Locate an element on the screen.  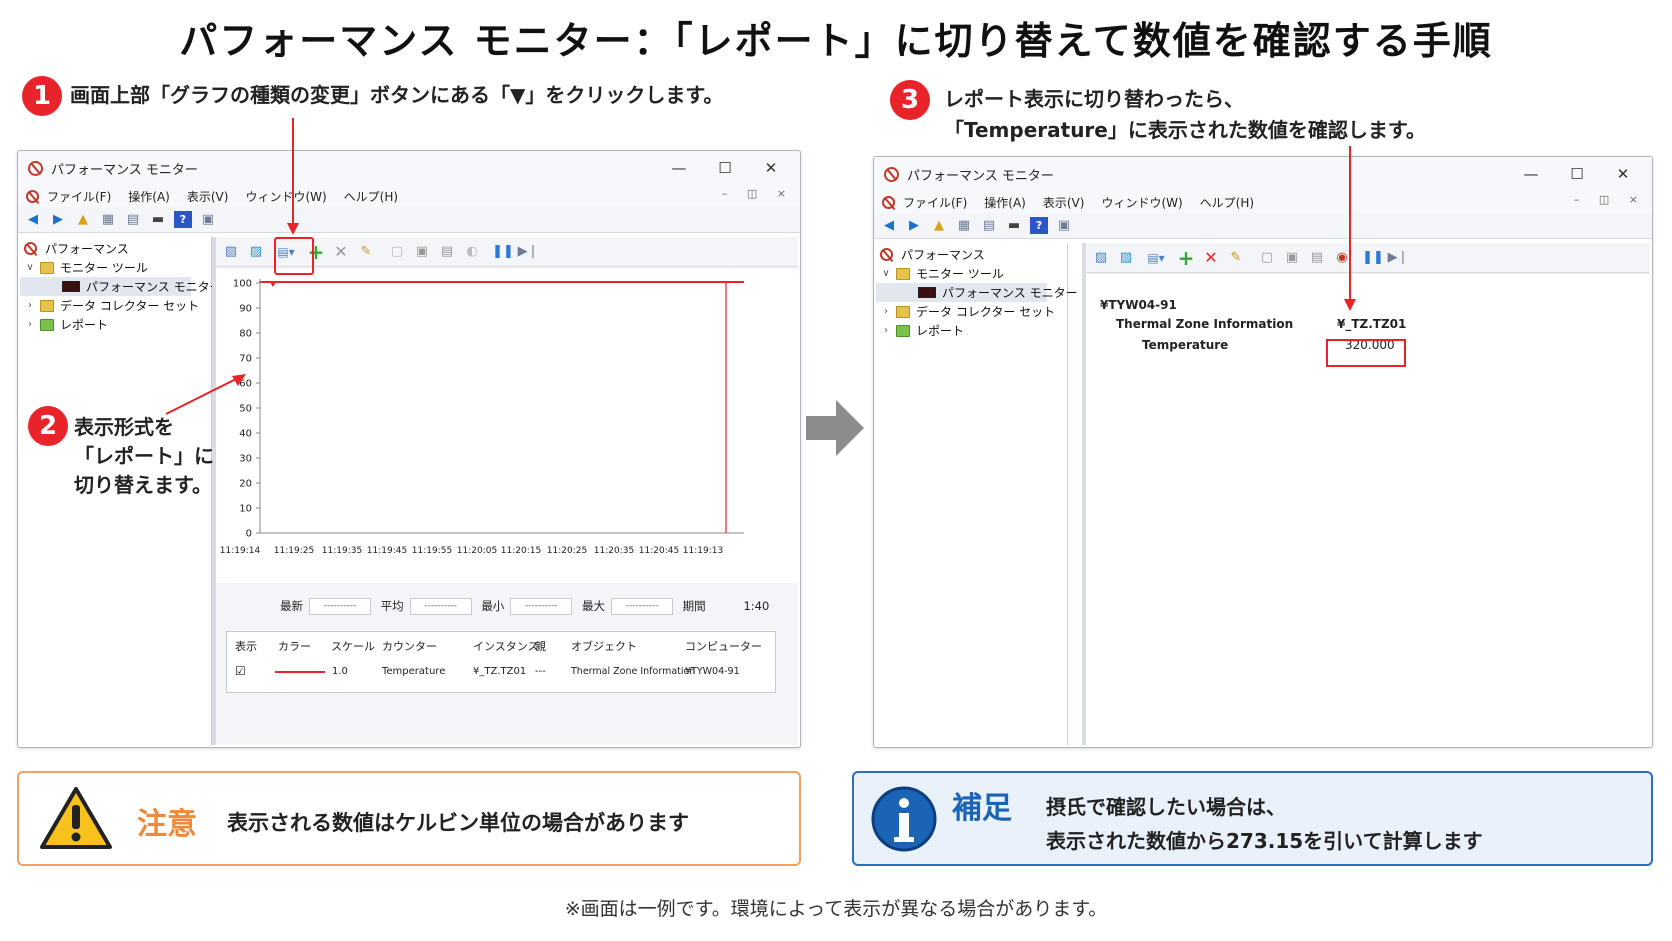
y-tick-label: 70 is located at coordinates (245, 359).